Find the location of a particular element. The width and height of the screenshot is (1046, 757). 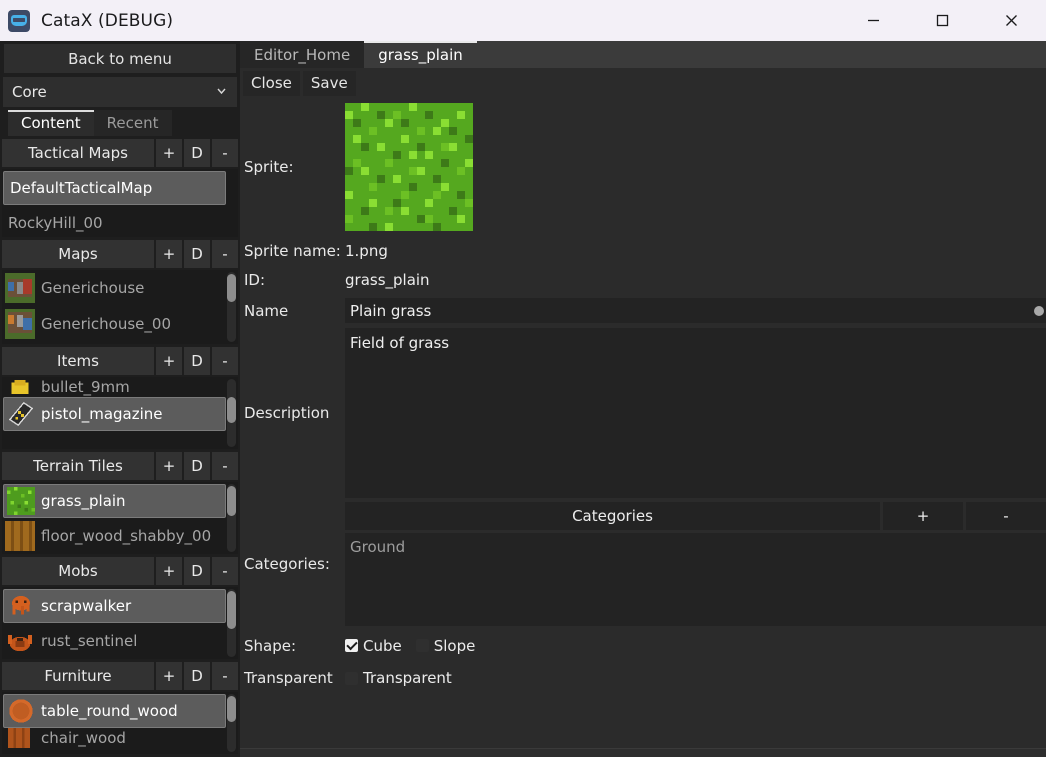

section-title-mobs: Mobs is located at coordinates (78, 571).